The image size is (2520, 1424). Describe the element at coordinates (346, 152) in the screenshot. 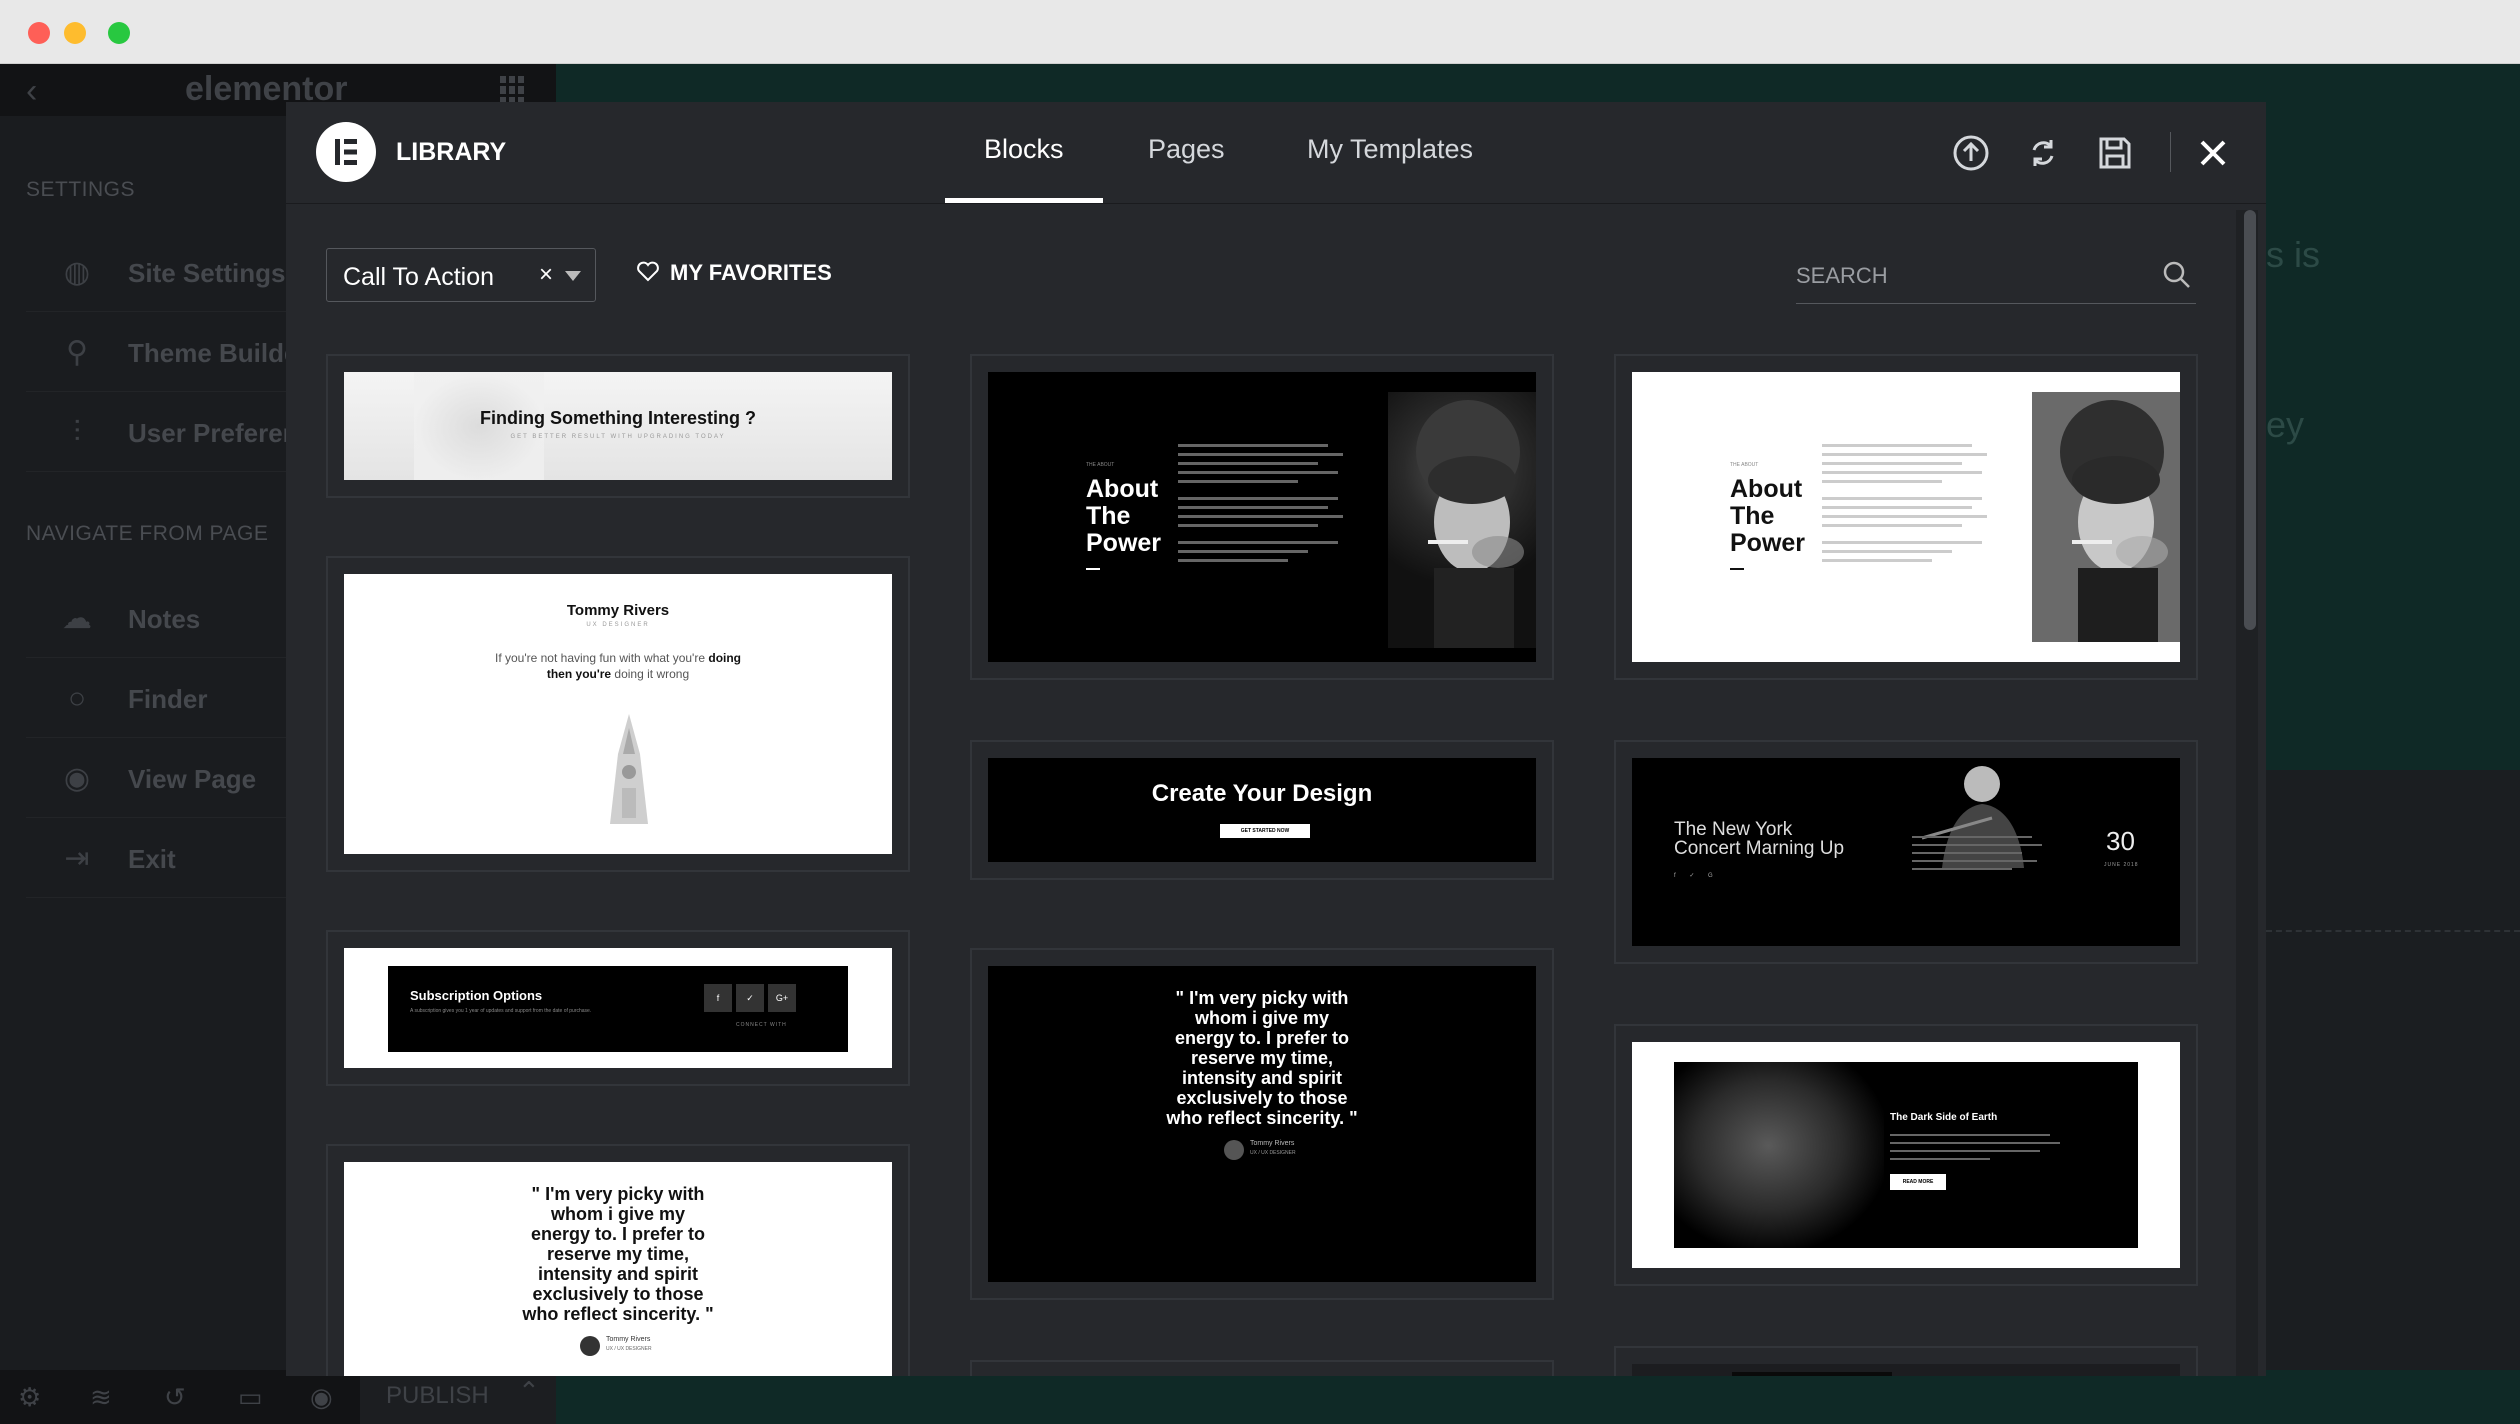

I see `elementor-logo-icon` at that location.